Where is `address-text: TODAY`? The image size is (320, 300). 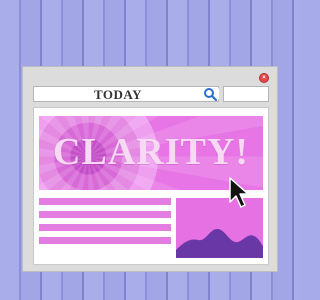
address-text: TODAY is located at coordinates (118, 94).